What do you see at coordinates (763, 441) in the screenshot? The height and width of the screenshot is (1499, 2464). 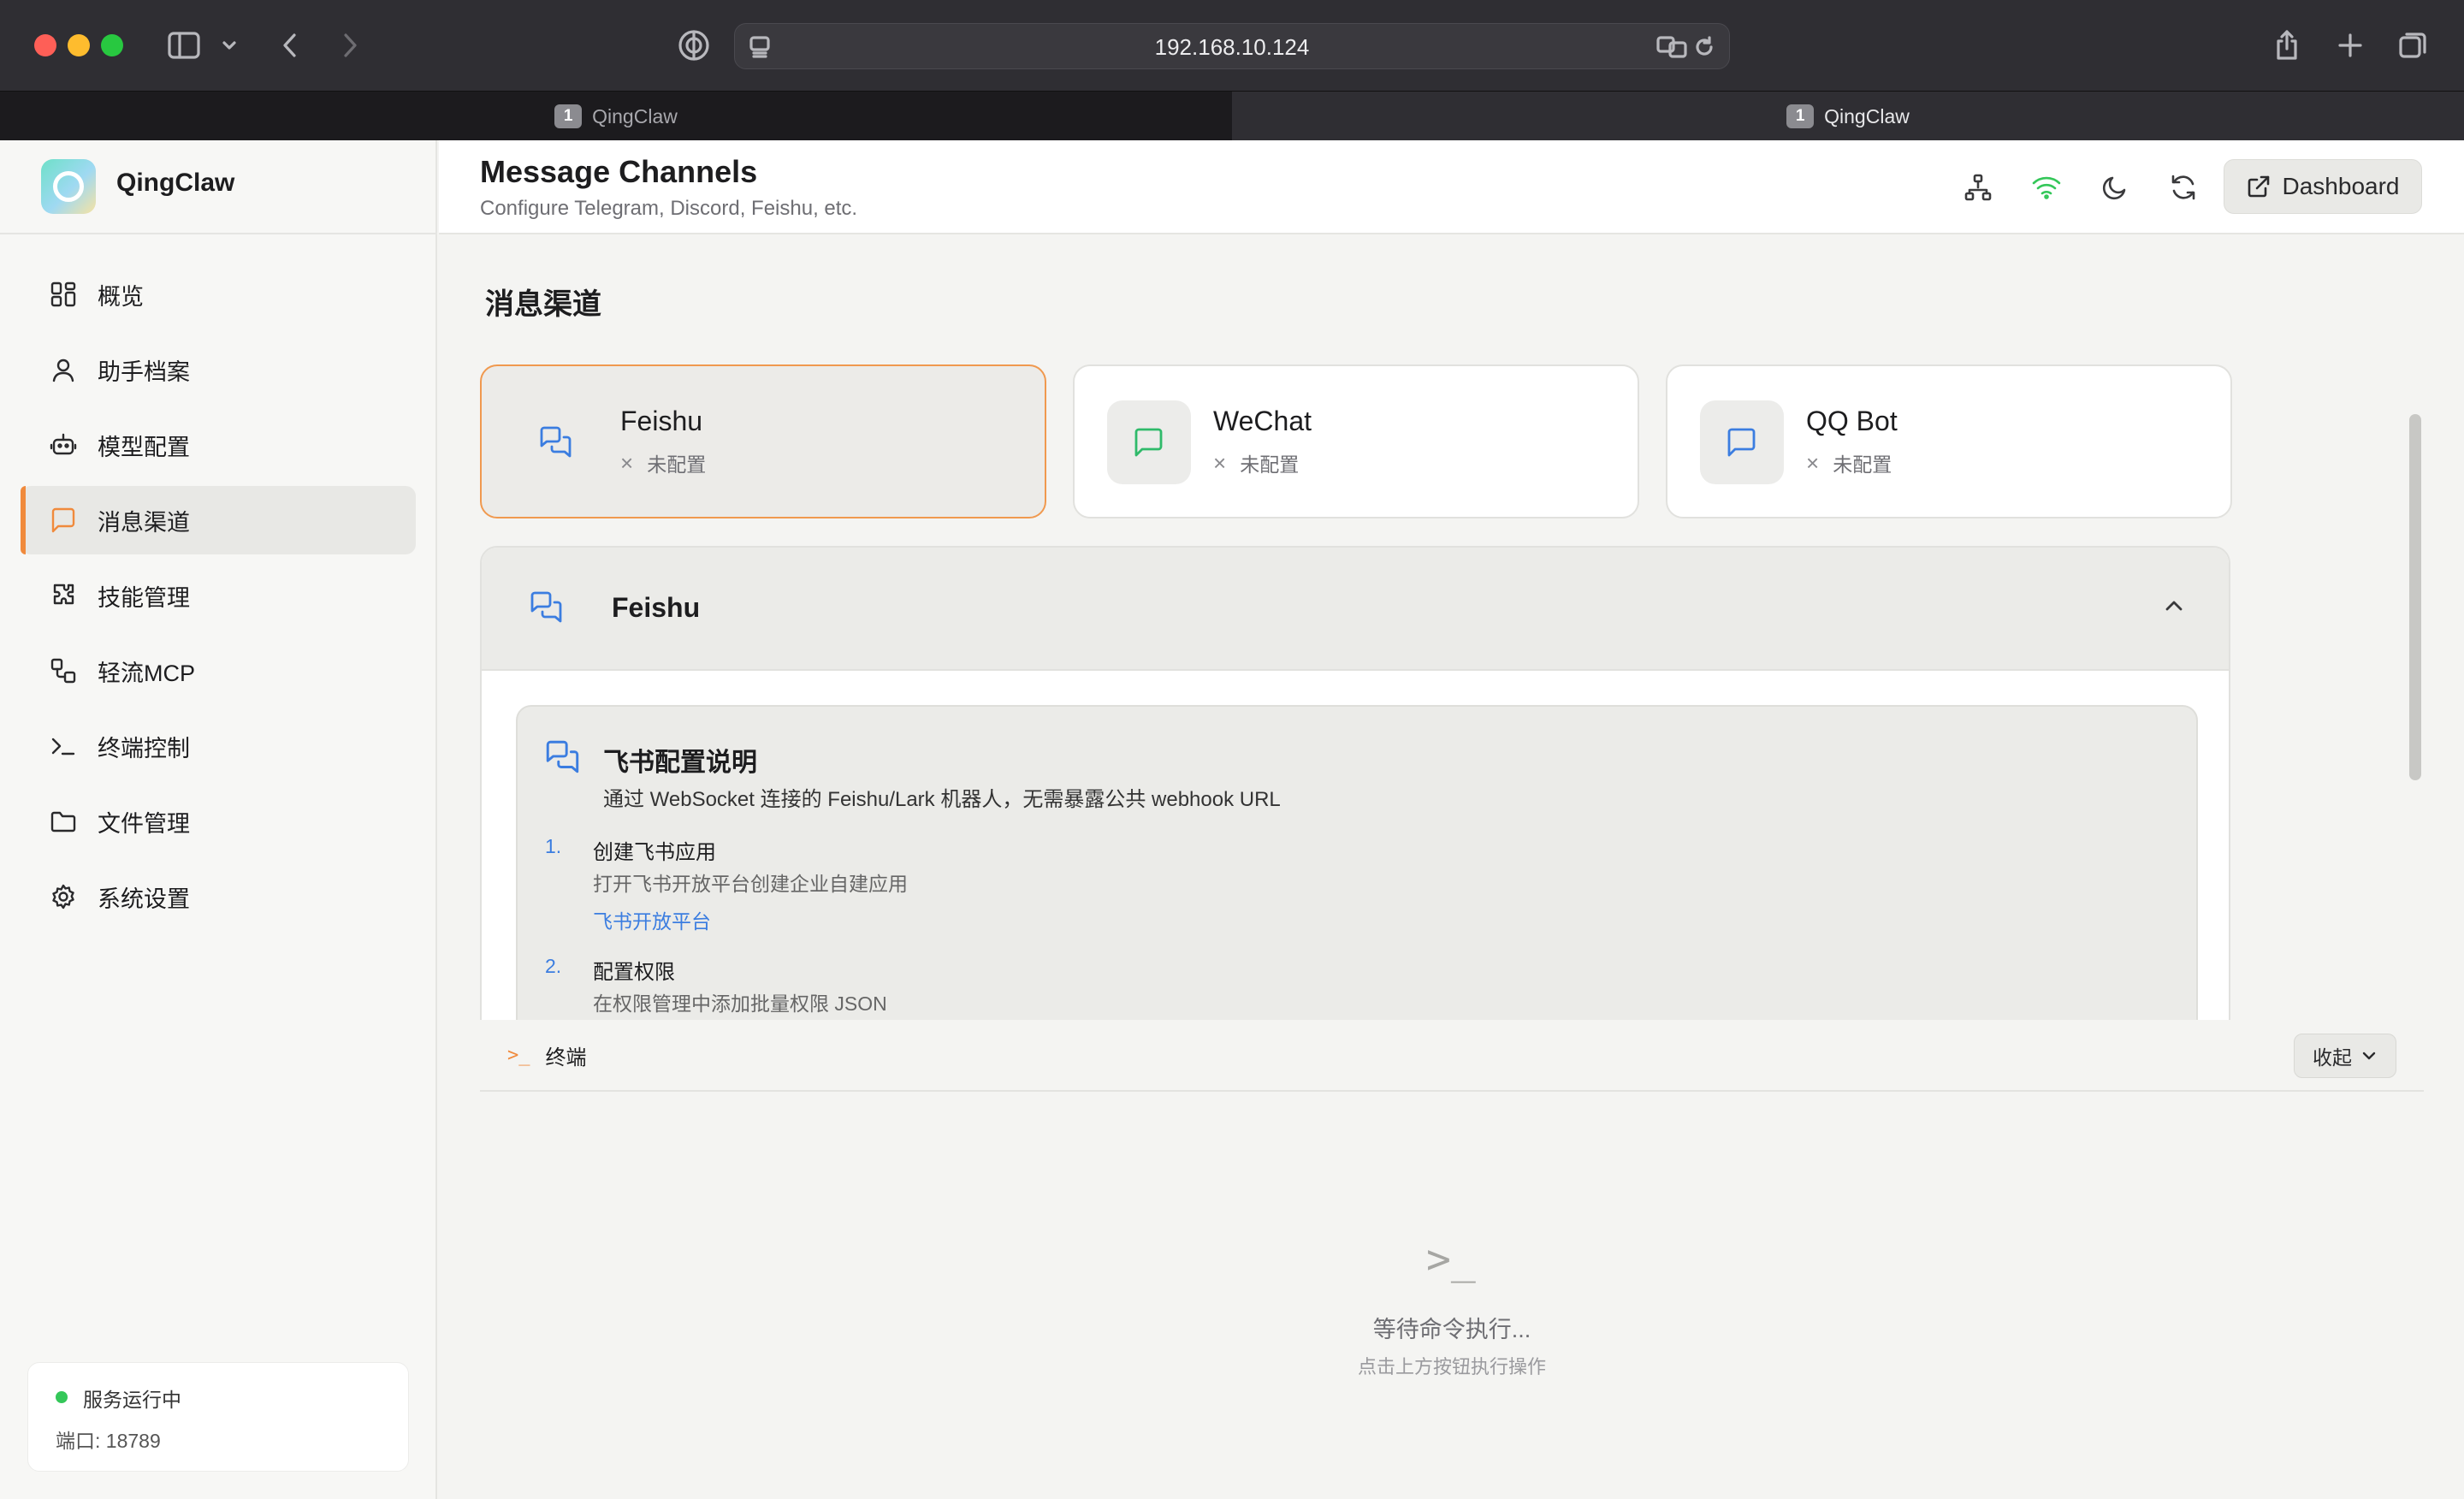 I see `channel-card-feishu: Feishu × 未配置` at bounding box center [763, 441].